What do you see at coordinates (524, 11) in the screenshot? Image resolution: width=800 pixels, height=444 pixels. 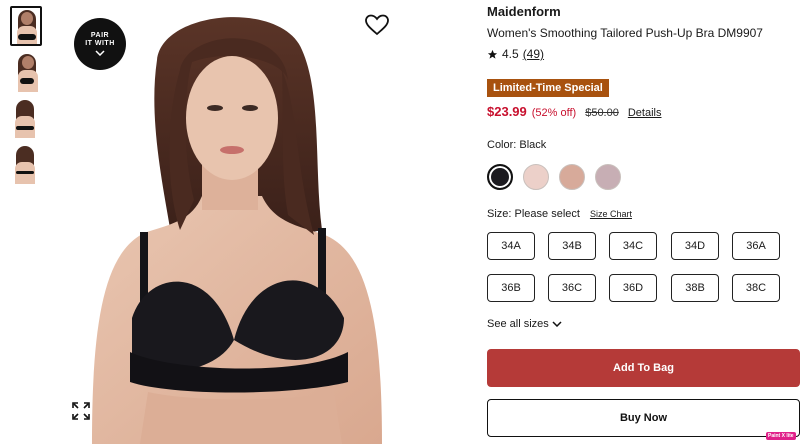 I see `brand-name: Maidenform` at bounding box center [524, 11].